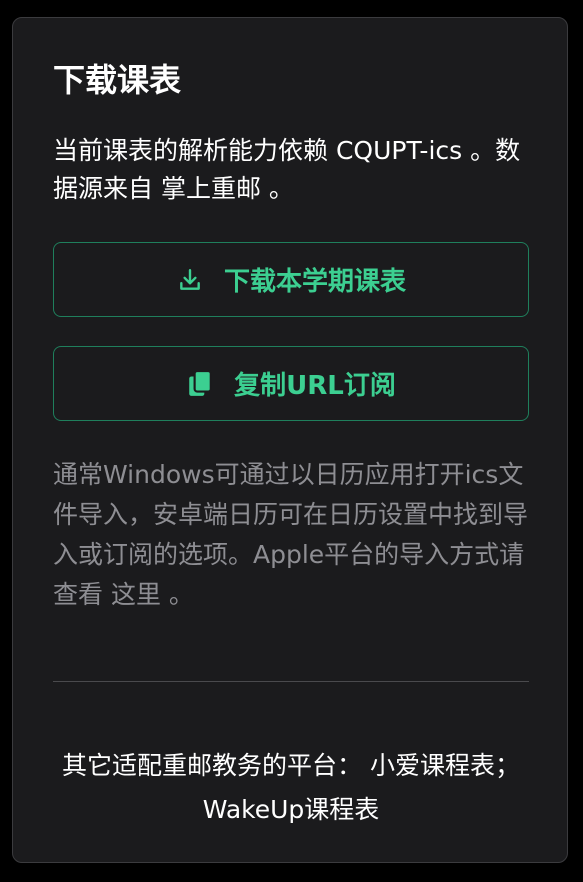 The image size is (583, 882). Describe the element at coordinates (211, 188) in the screenshot. I see `zhangshang-chongyou-link: 掌上重邮` at that location.